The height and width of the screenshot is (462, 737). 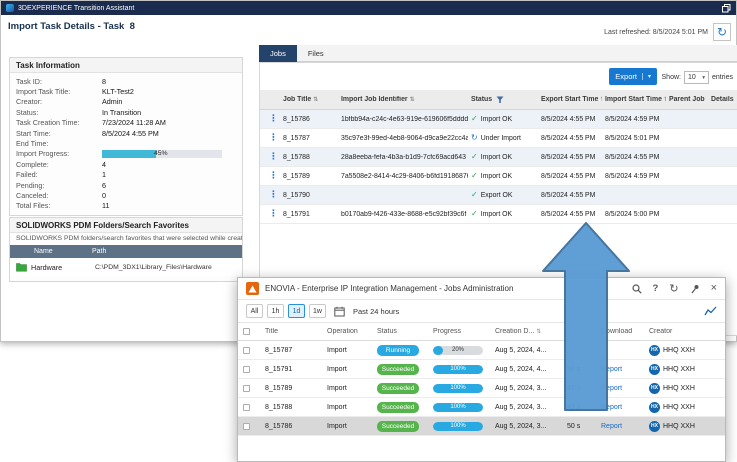 I want to click on progress-label: 100%, so click(x=458, y=425).